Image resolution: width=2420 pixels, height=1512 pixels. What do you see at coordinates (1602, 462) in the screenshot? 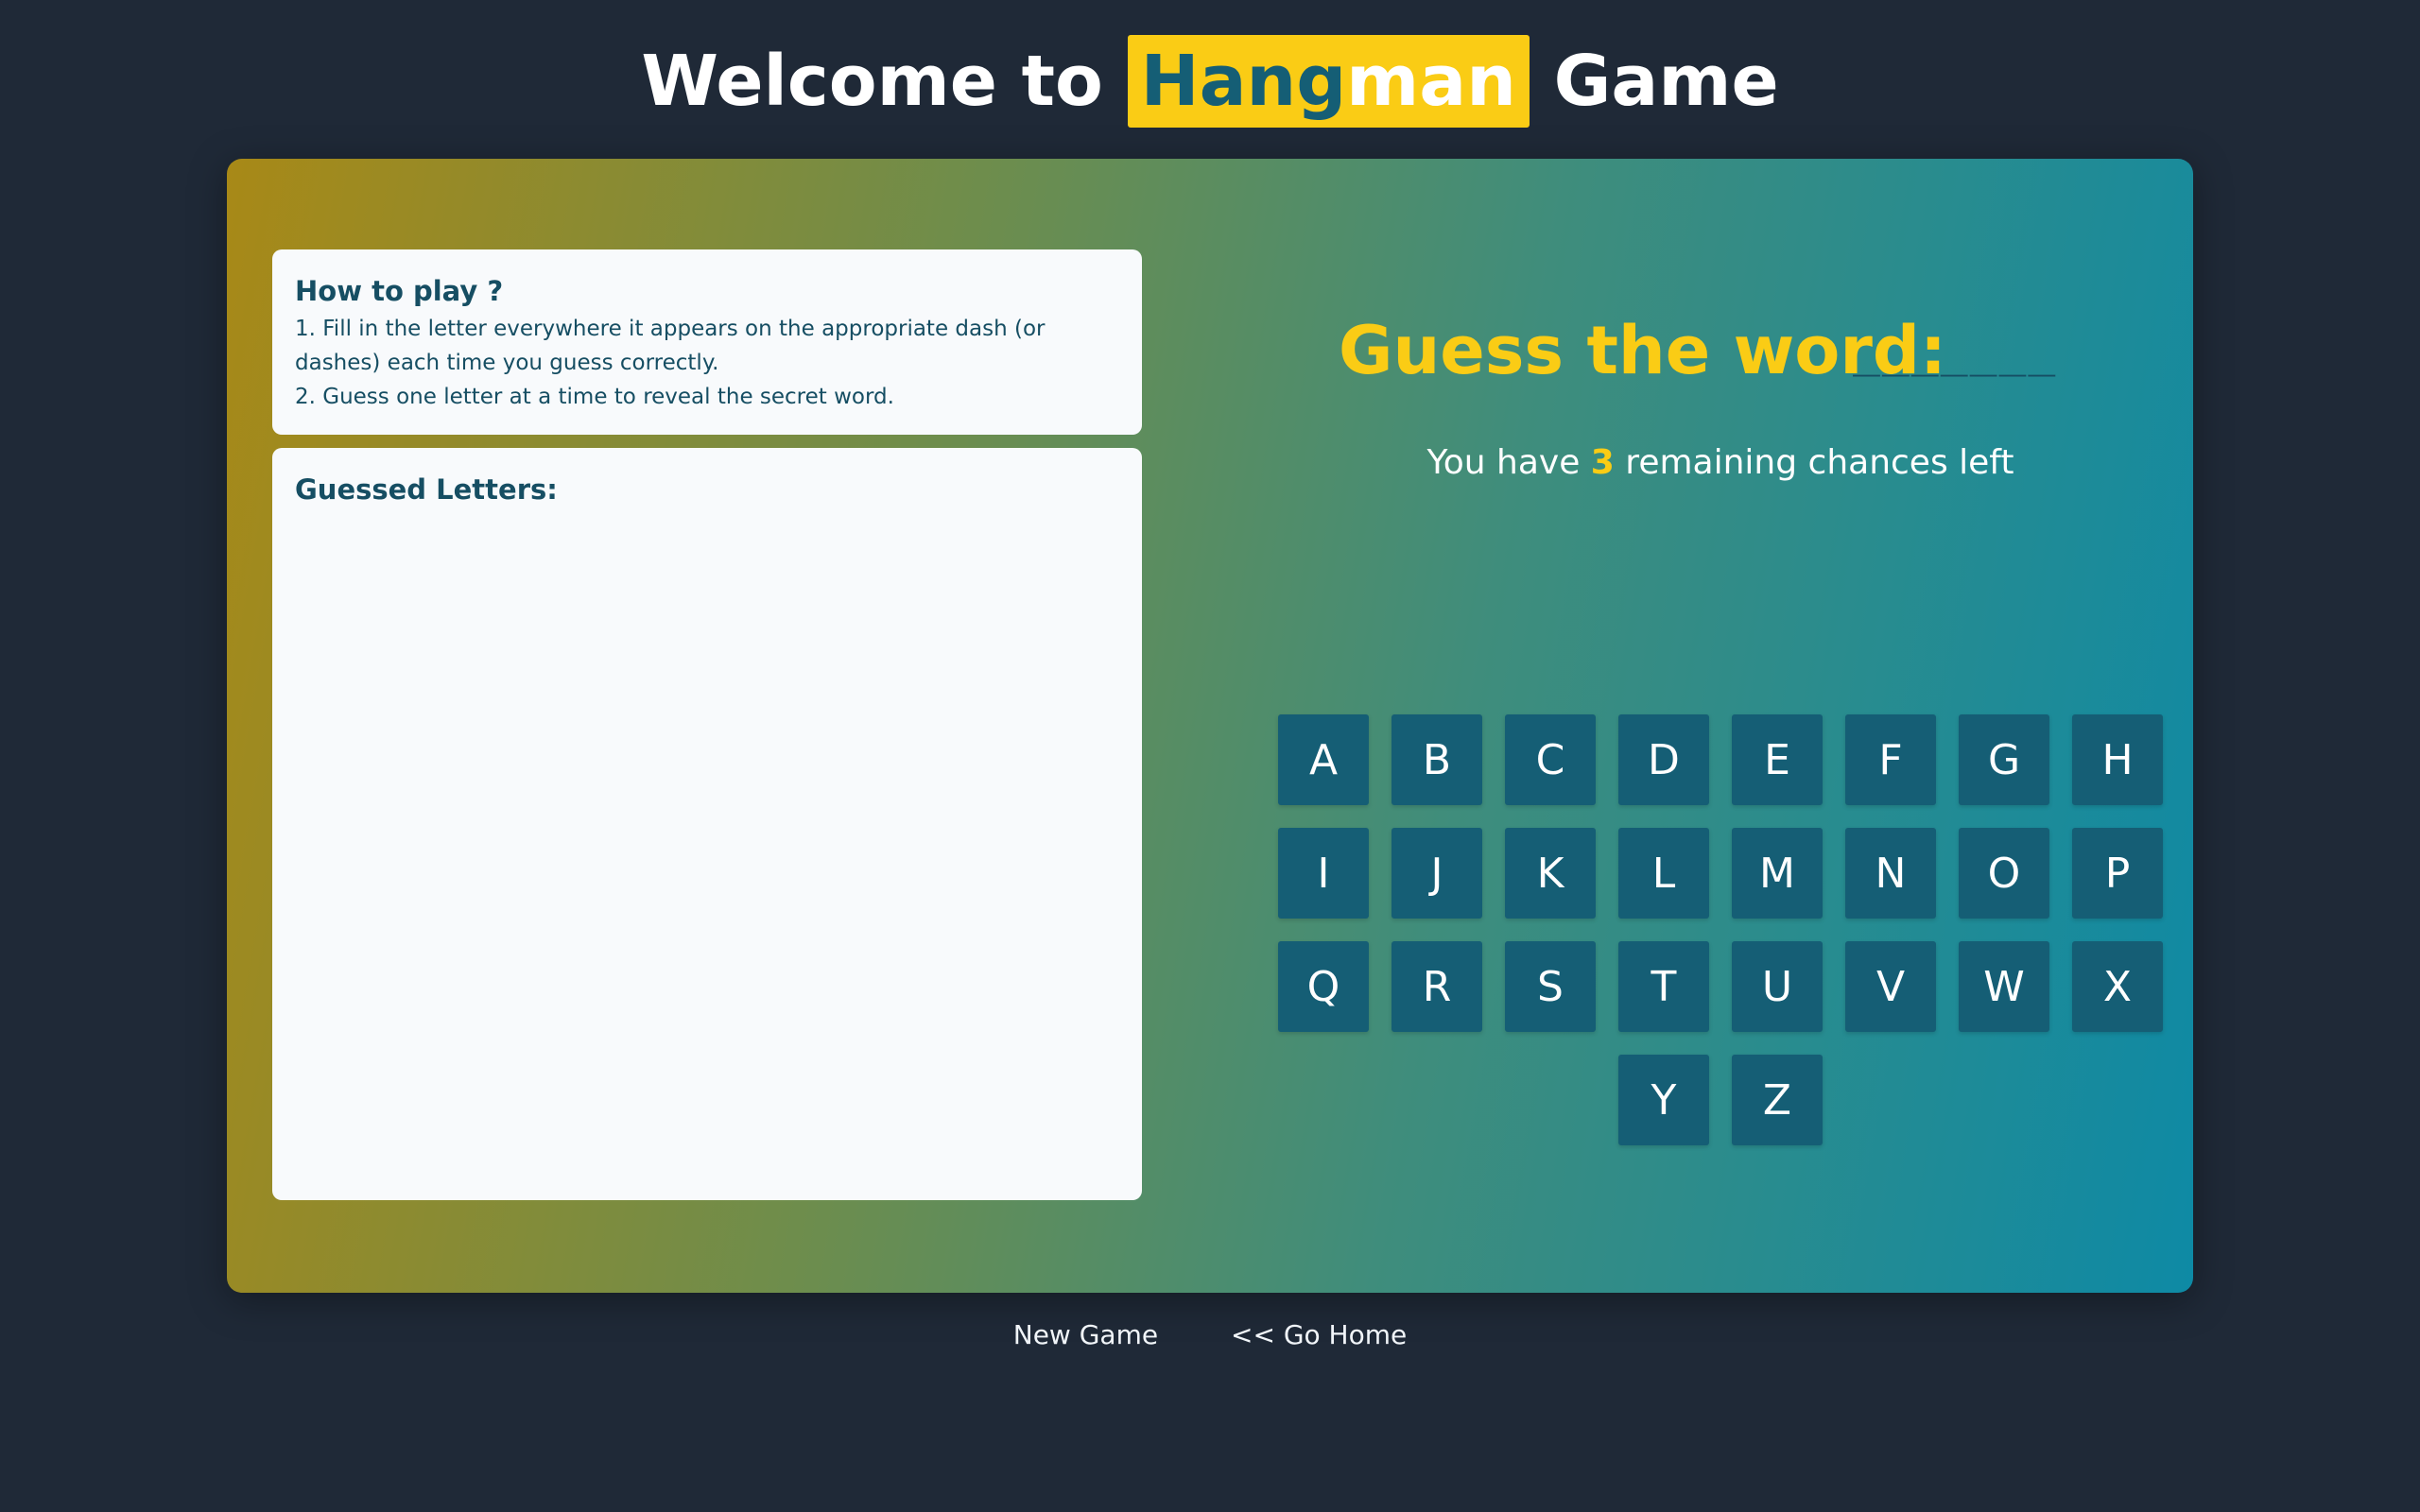
I see `chances-count: 3` at bounding box center [1602, 462].